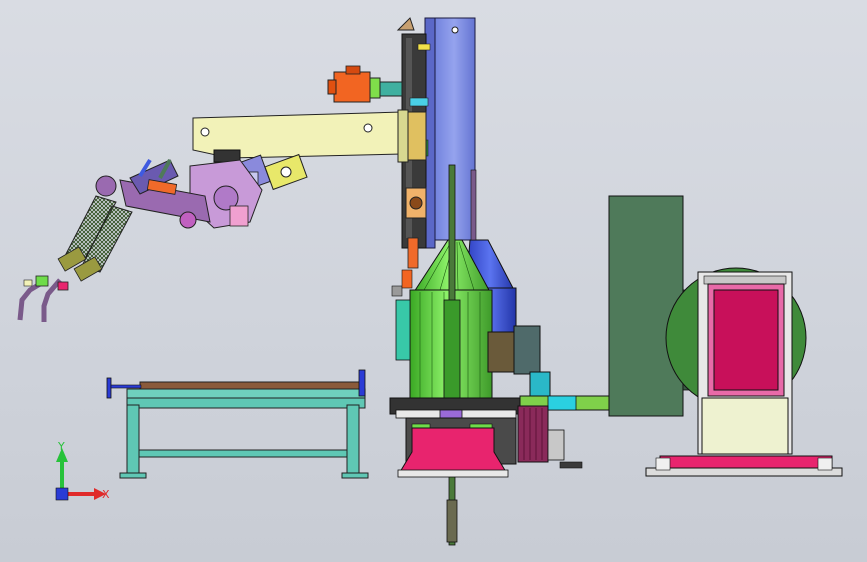 The height and width of the screenshot is (562, 867). Describe the element at coordinates (473, 205) in the screenshot. I see `auxiliary-rod` at that location.